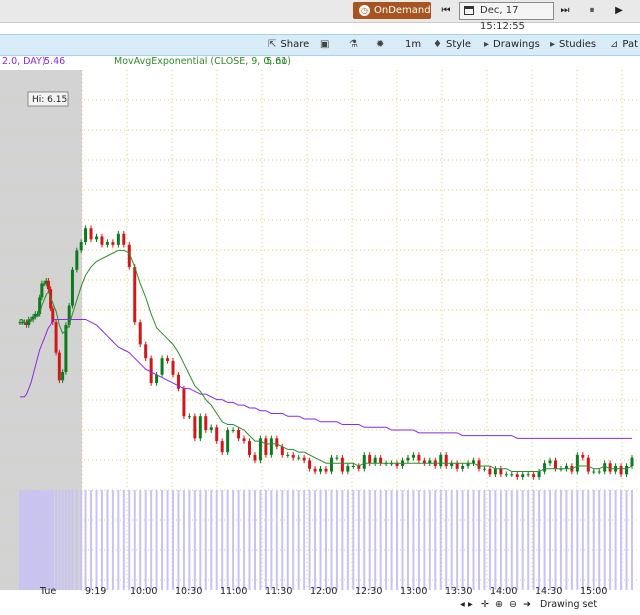  Describe the element at coordinates (202, 62) in the screenshot. I see `study2-label: MovAvgExponential (CLOSE, 9, 0, no)` at that location.